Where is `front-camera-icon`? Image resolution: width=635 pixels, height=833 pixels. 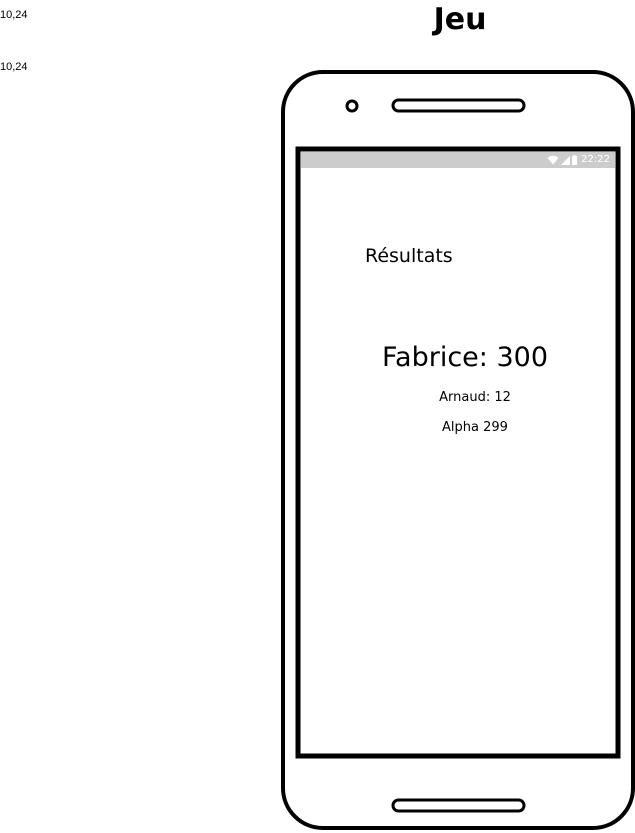
front-camera-icon is located at coordinates (352, 106).